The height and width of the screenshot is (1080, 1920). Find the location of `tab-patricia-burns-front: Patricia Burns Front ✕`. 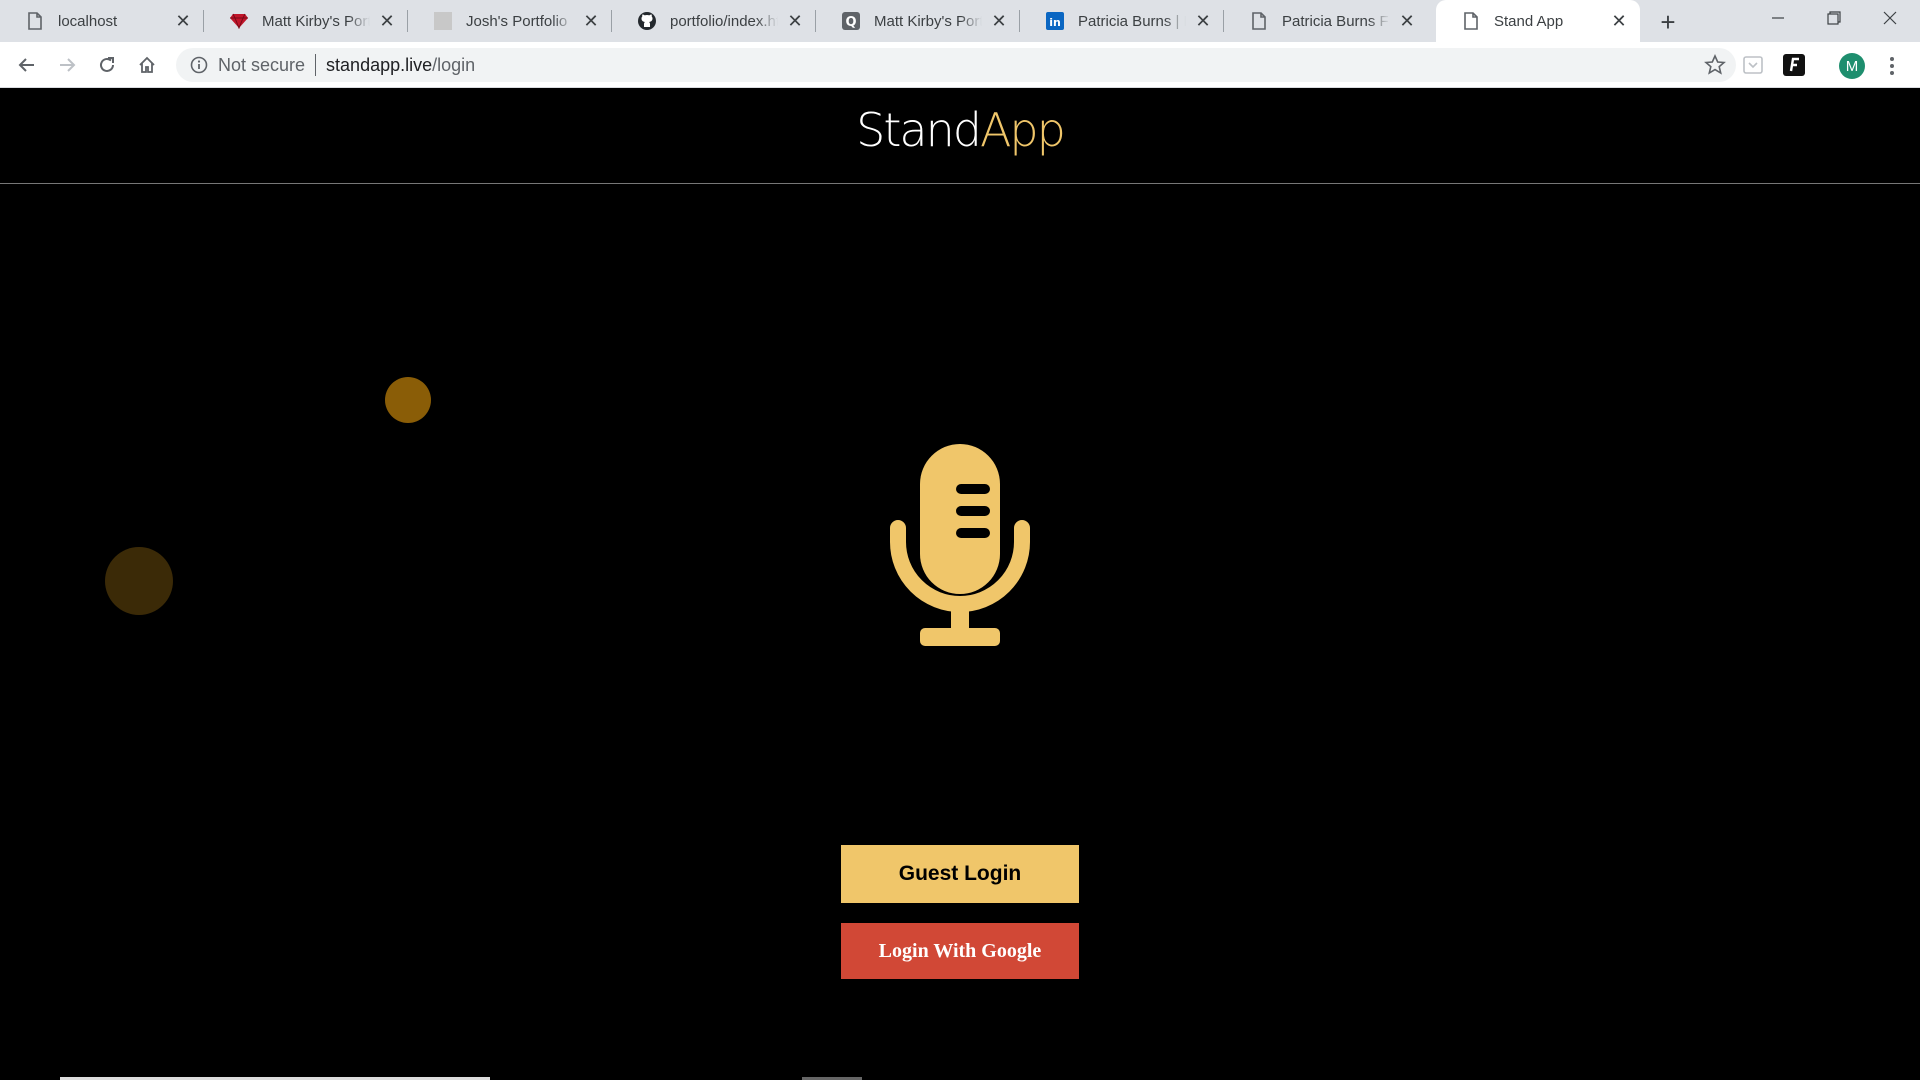

tab-patricia-burns-front: Patricia Burns Front ✕ is located at coordinates (1326, 21).